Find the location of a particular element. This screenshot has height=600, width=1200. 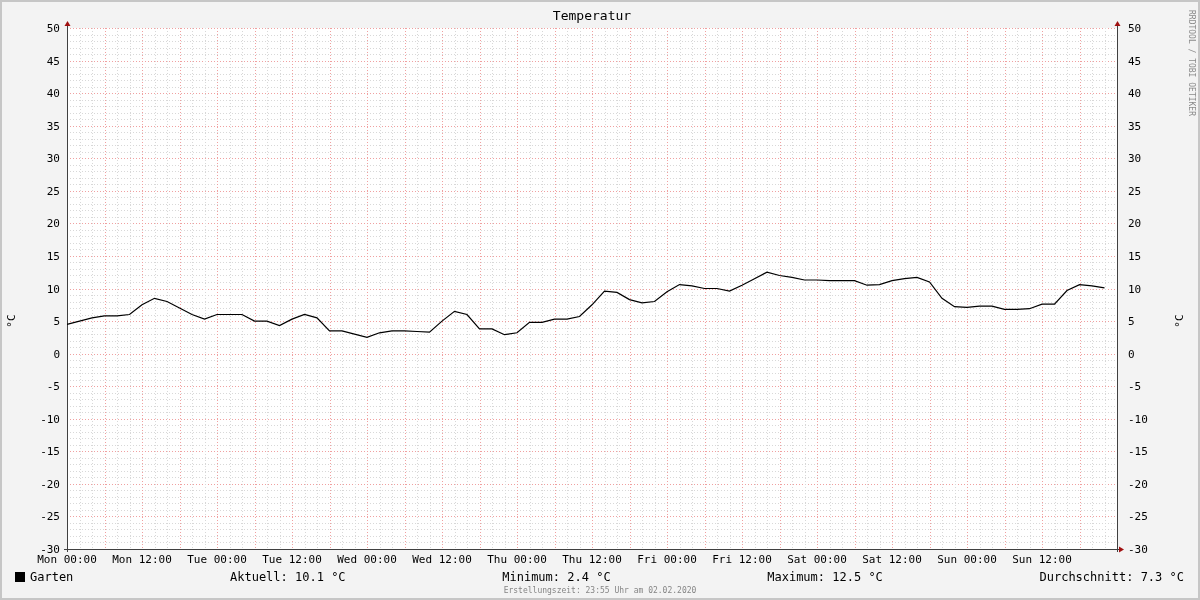

axis-tick-label: Sun 00:00 is located at coordinates (967, 559).